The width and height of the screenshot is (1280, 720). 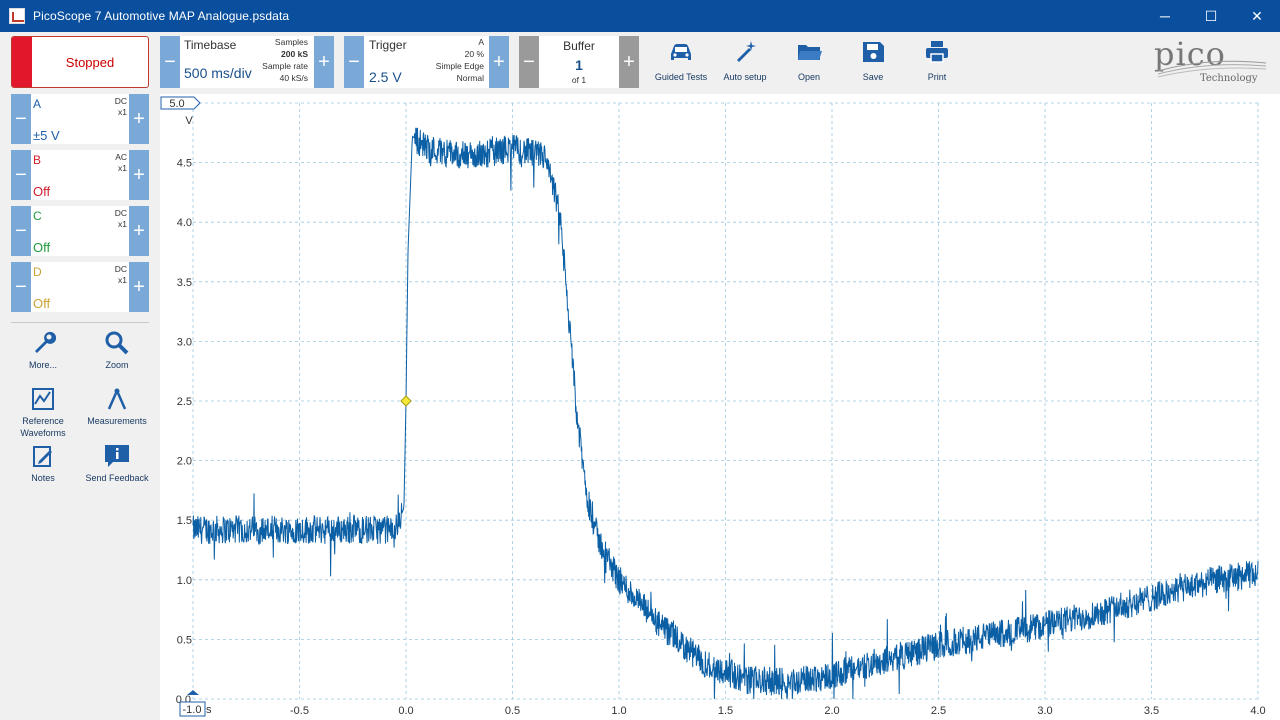 What do you see at coordinates (499, 62) in the screenshot?
I see `trigger-increase-button: +` at bounding box center [499, 62].